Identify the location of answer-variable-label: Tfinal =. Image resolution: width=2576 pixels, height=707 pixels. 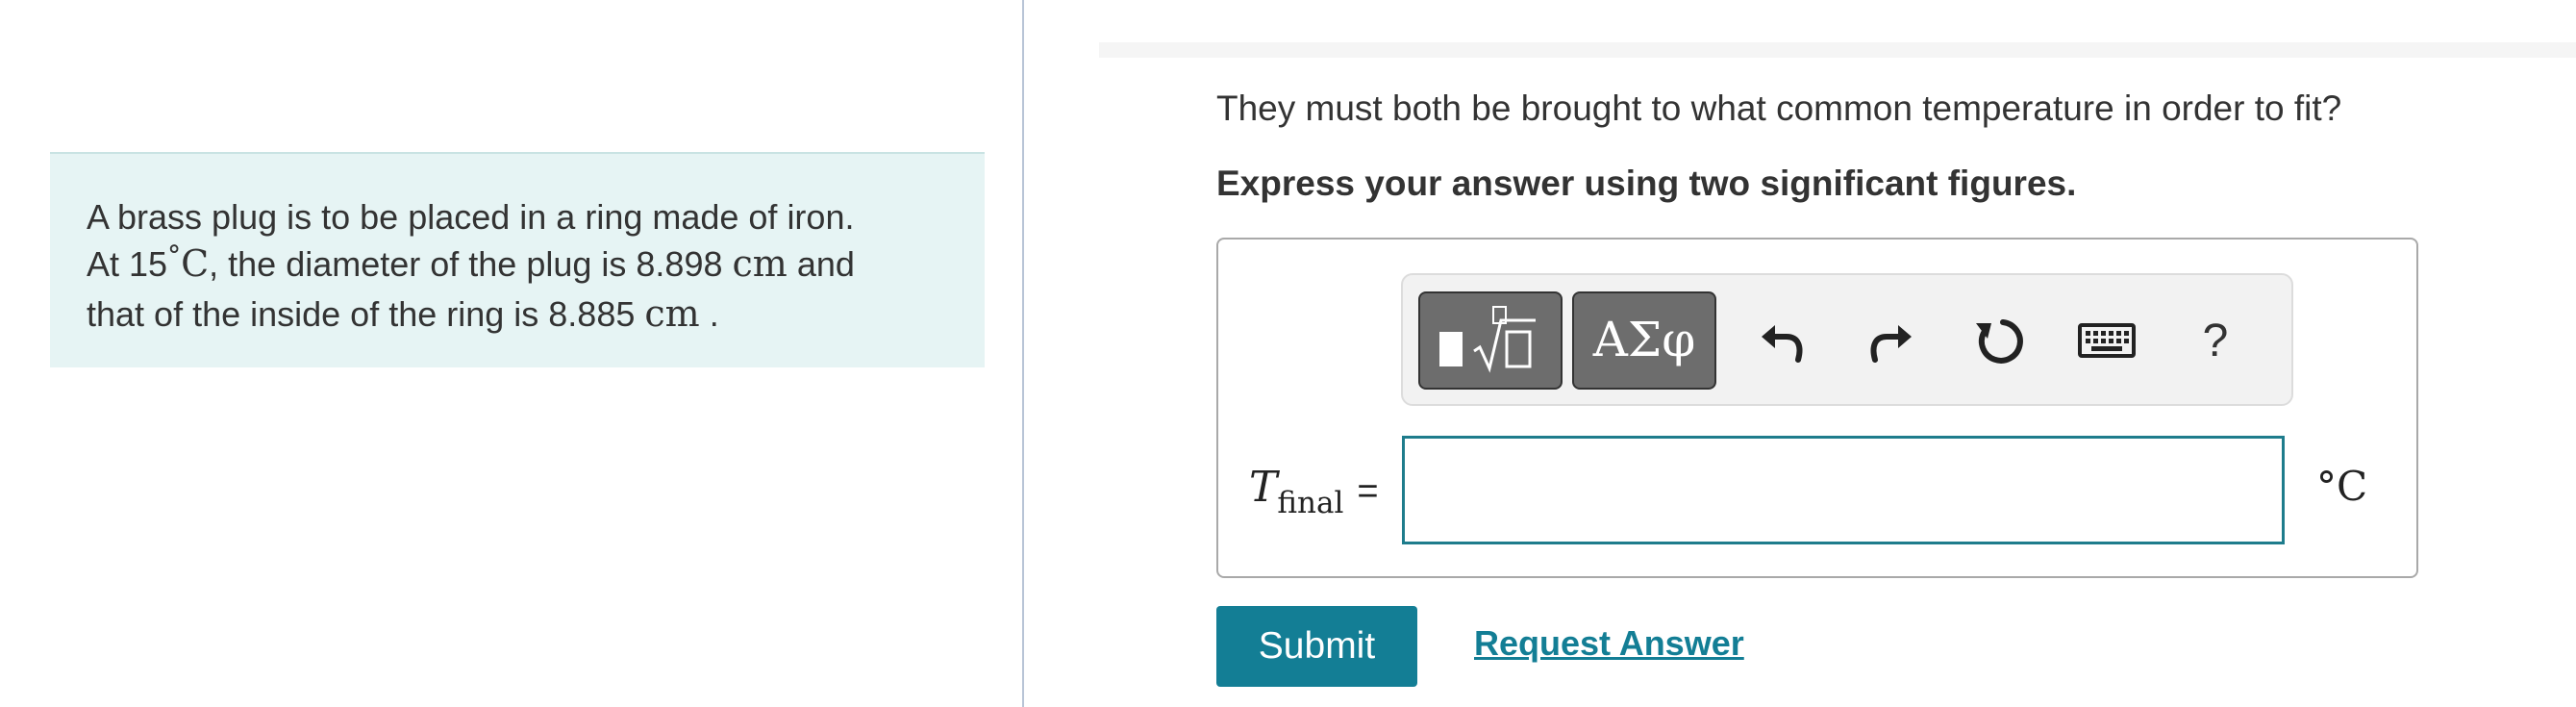
(1314, 491).